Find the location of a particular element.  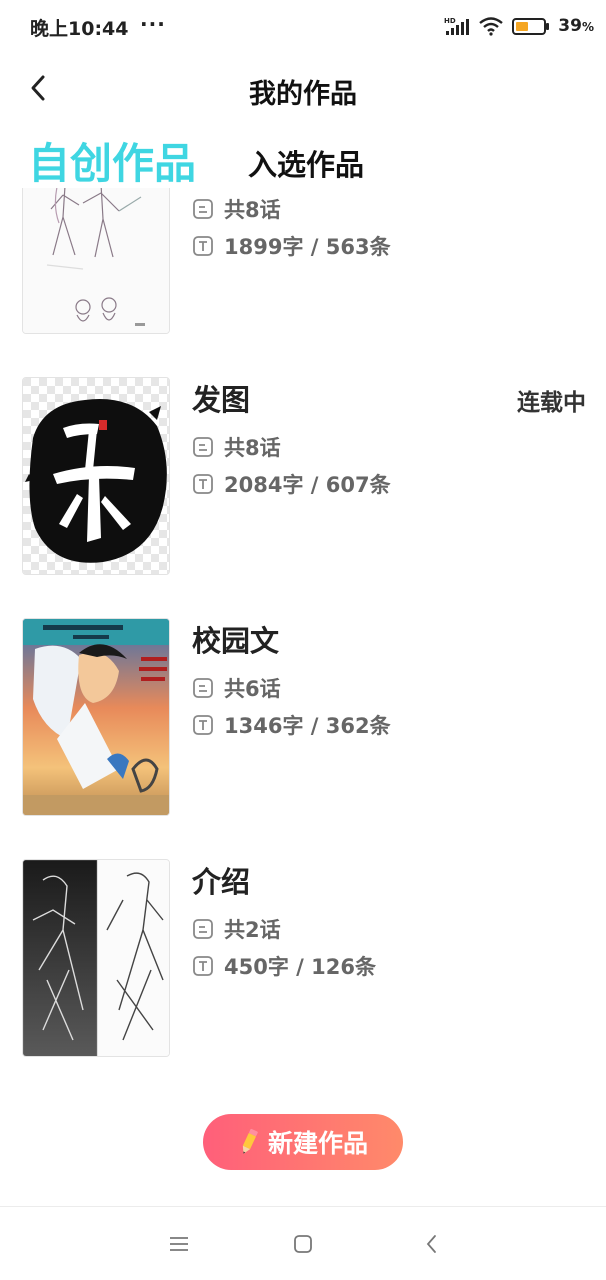

word-stats-text: 1346字 / 362条 is located at coordinates (307, 726).